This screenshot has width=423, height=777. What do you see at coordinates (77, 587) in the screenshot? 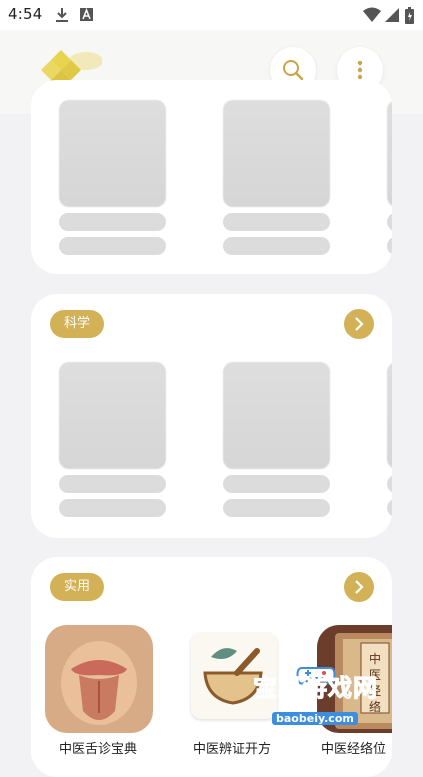
I see `section-tag-practical: 实用` at bounding box center [77, 587].